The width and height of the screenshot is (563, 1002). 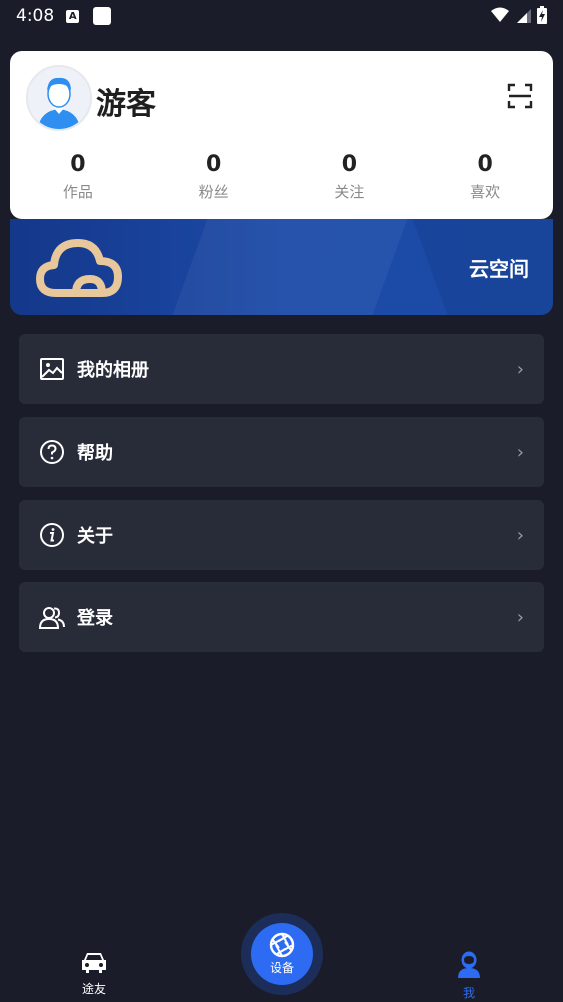 I want to click on cloud-space-banner: 云空间, so click(x=281, y=267).